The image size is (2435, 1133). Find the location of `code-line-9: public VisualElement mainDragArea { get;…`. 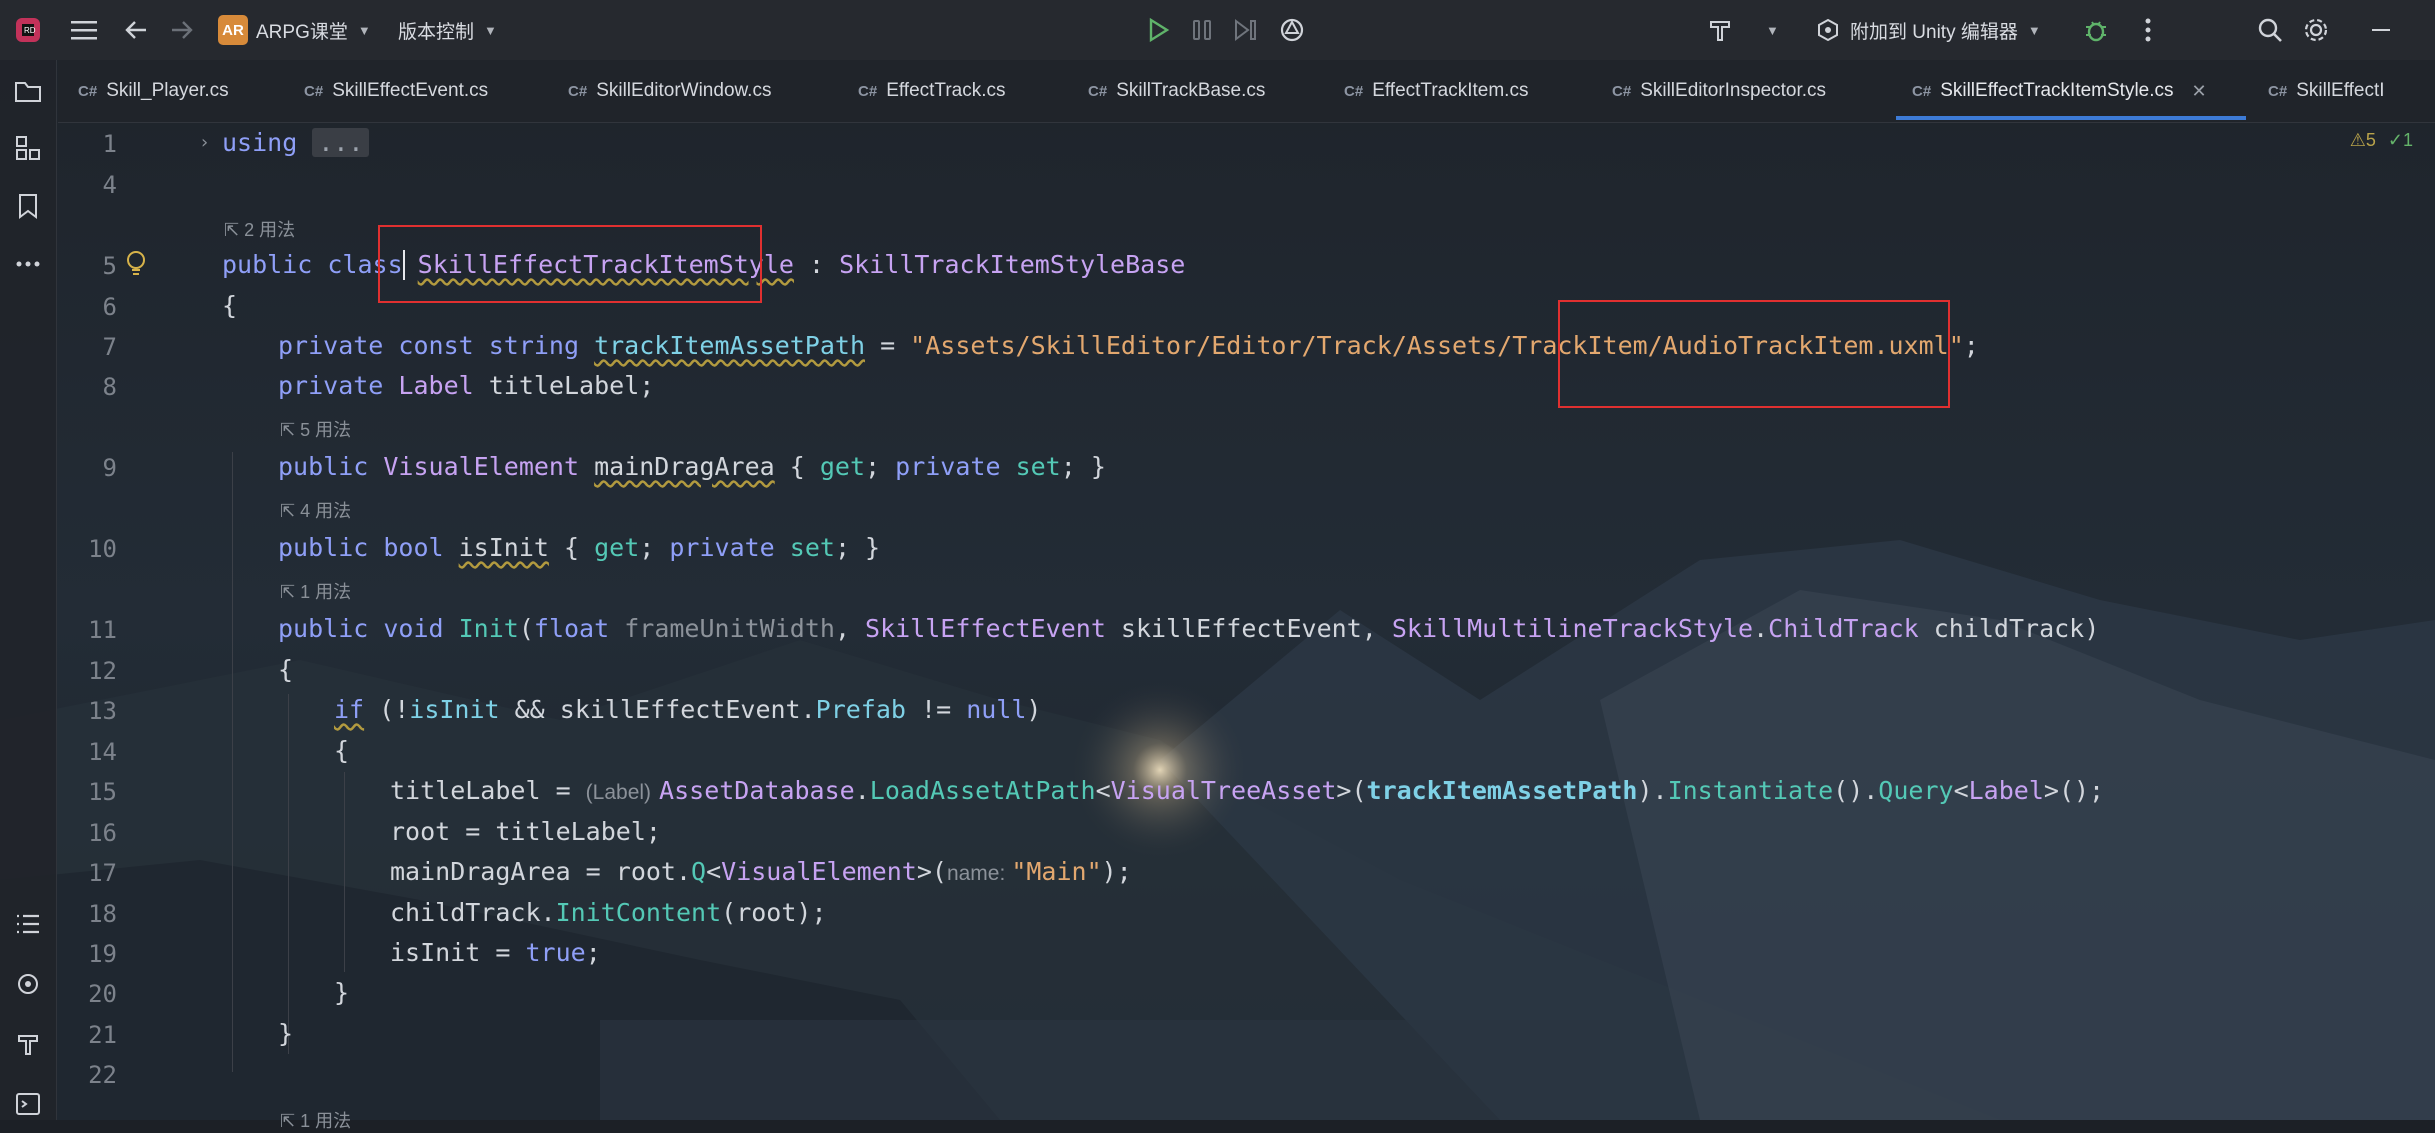

code-line-9: public VisualElement mainDragArea { get;… is located at coordinates (692, 466).